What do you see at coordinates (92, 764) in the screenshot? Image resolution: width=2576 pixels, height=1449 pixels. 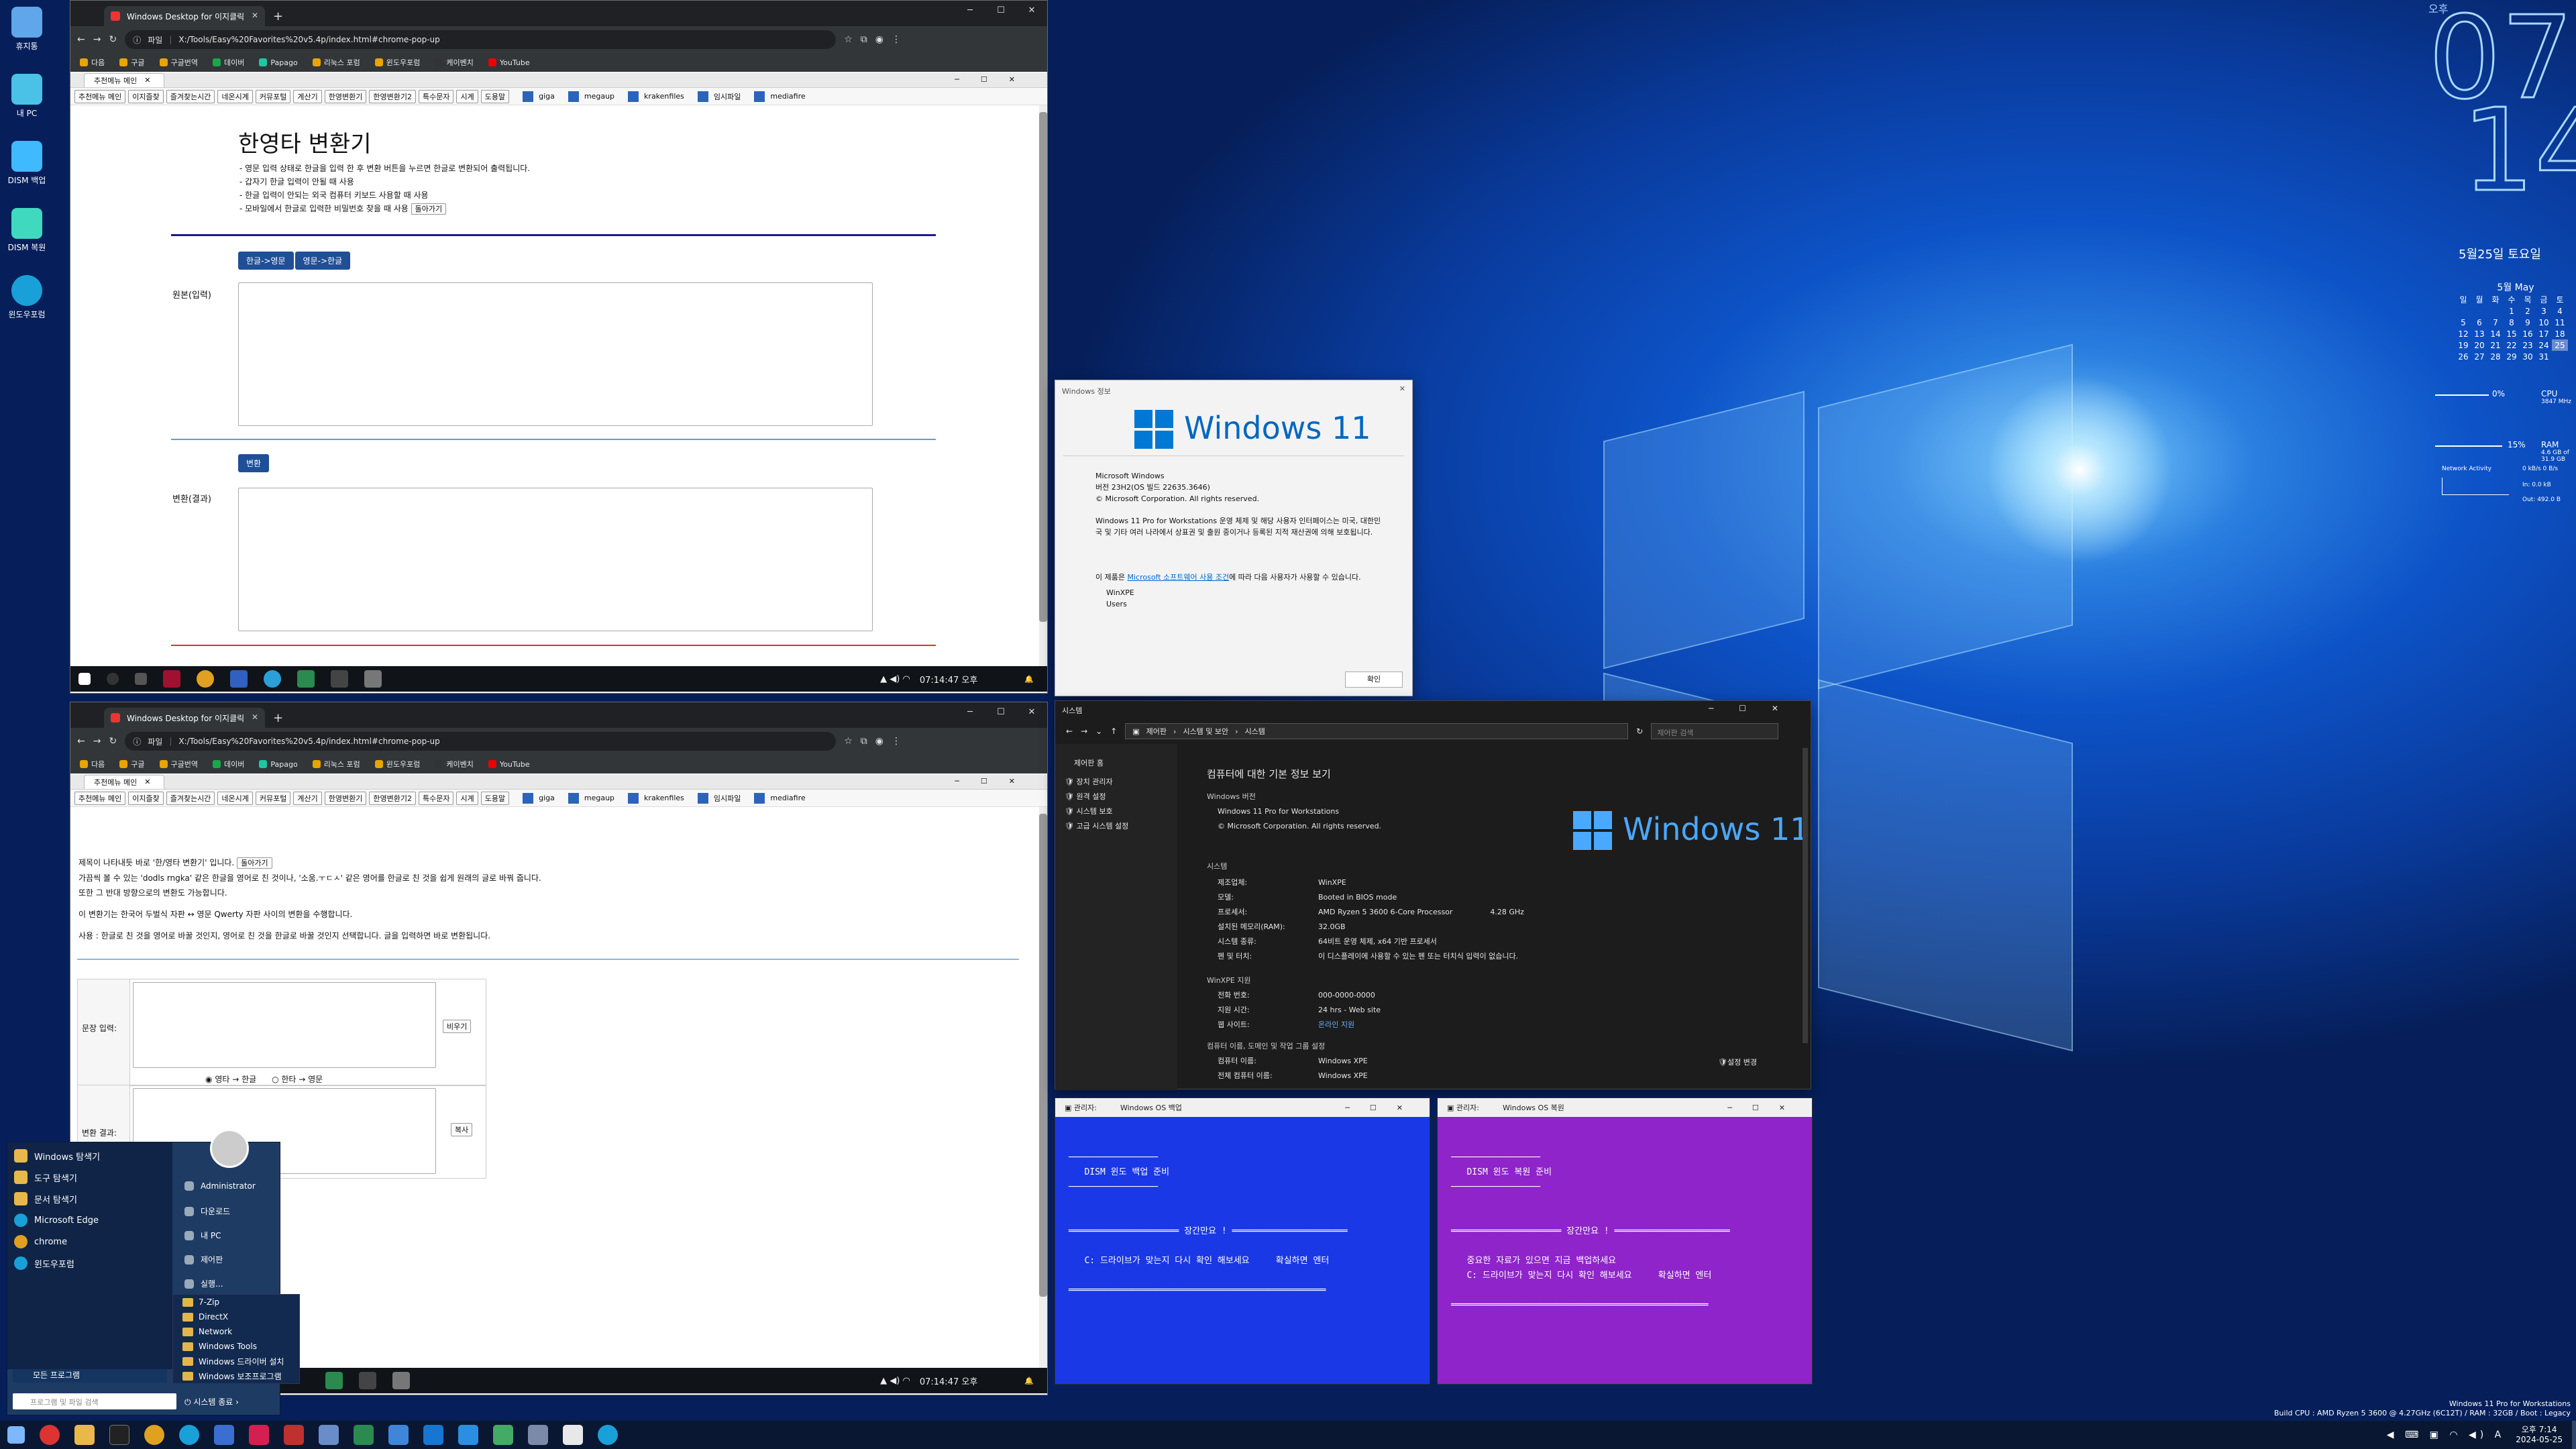 I see `bookmark: 다음` at bounding box center [92, 764].